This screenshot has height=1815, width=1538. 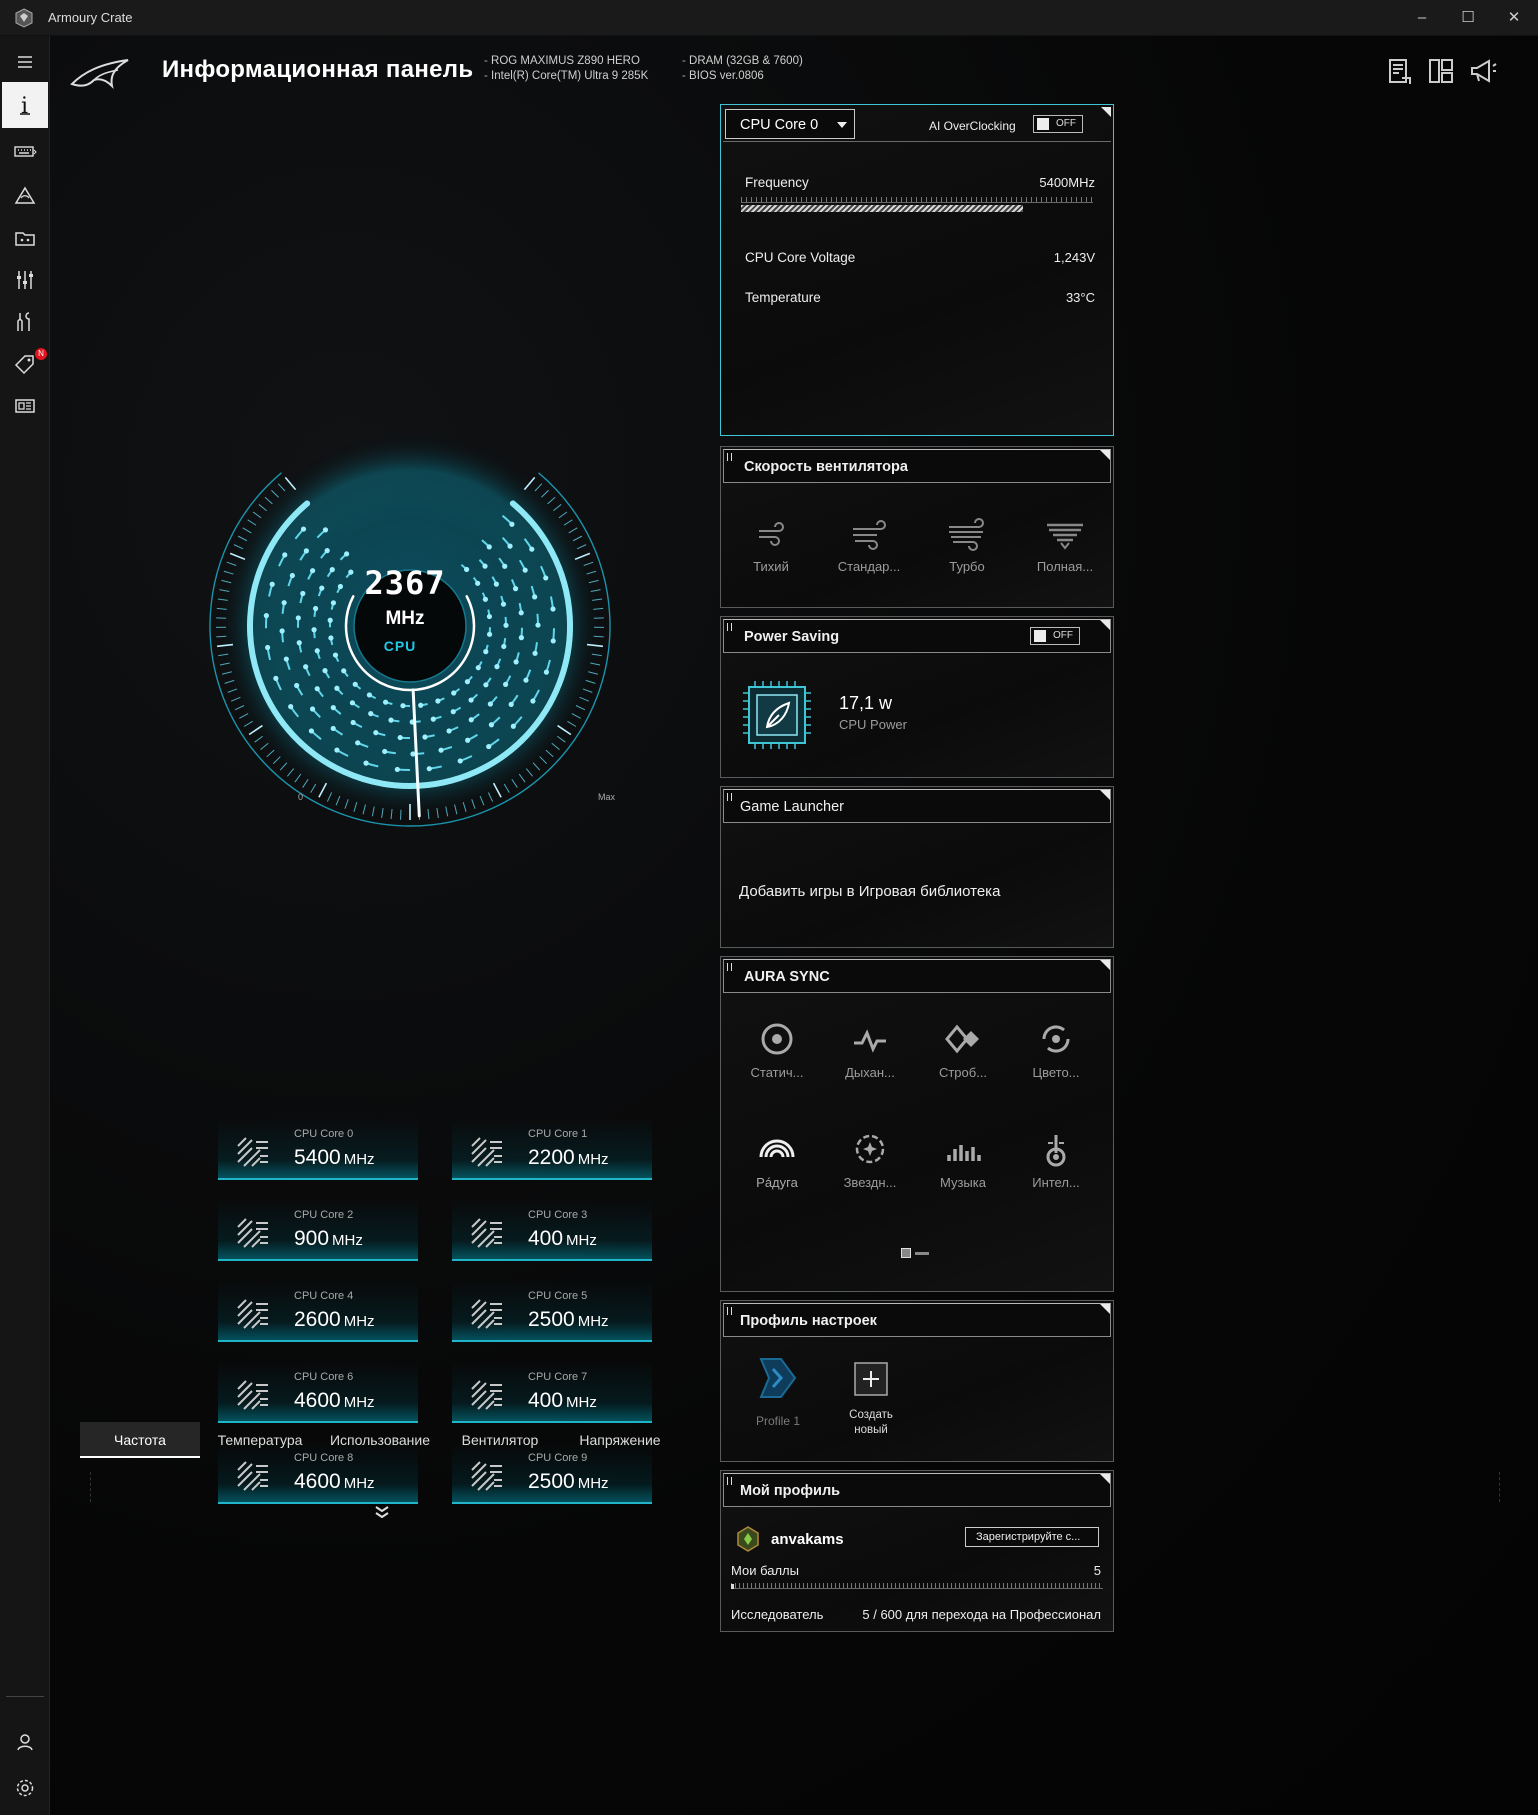 What do you see at coordinates (1514, 18) in the screenshot?
I see `close-button: ✕` at bounding box center [1514, 18].